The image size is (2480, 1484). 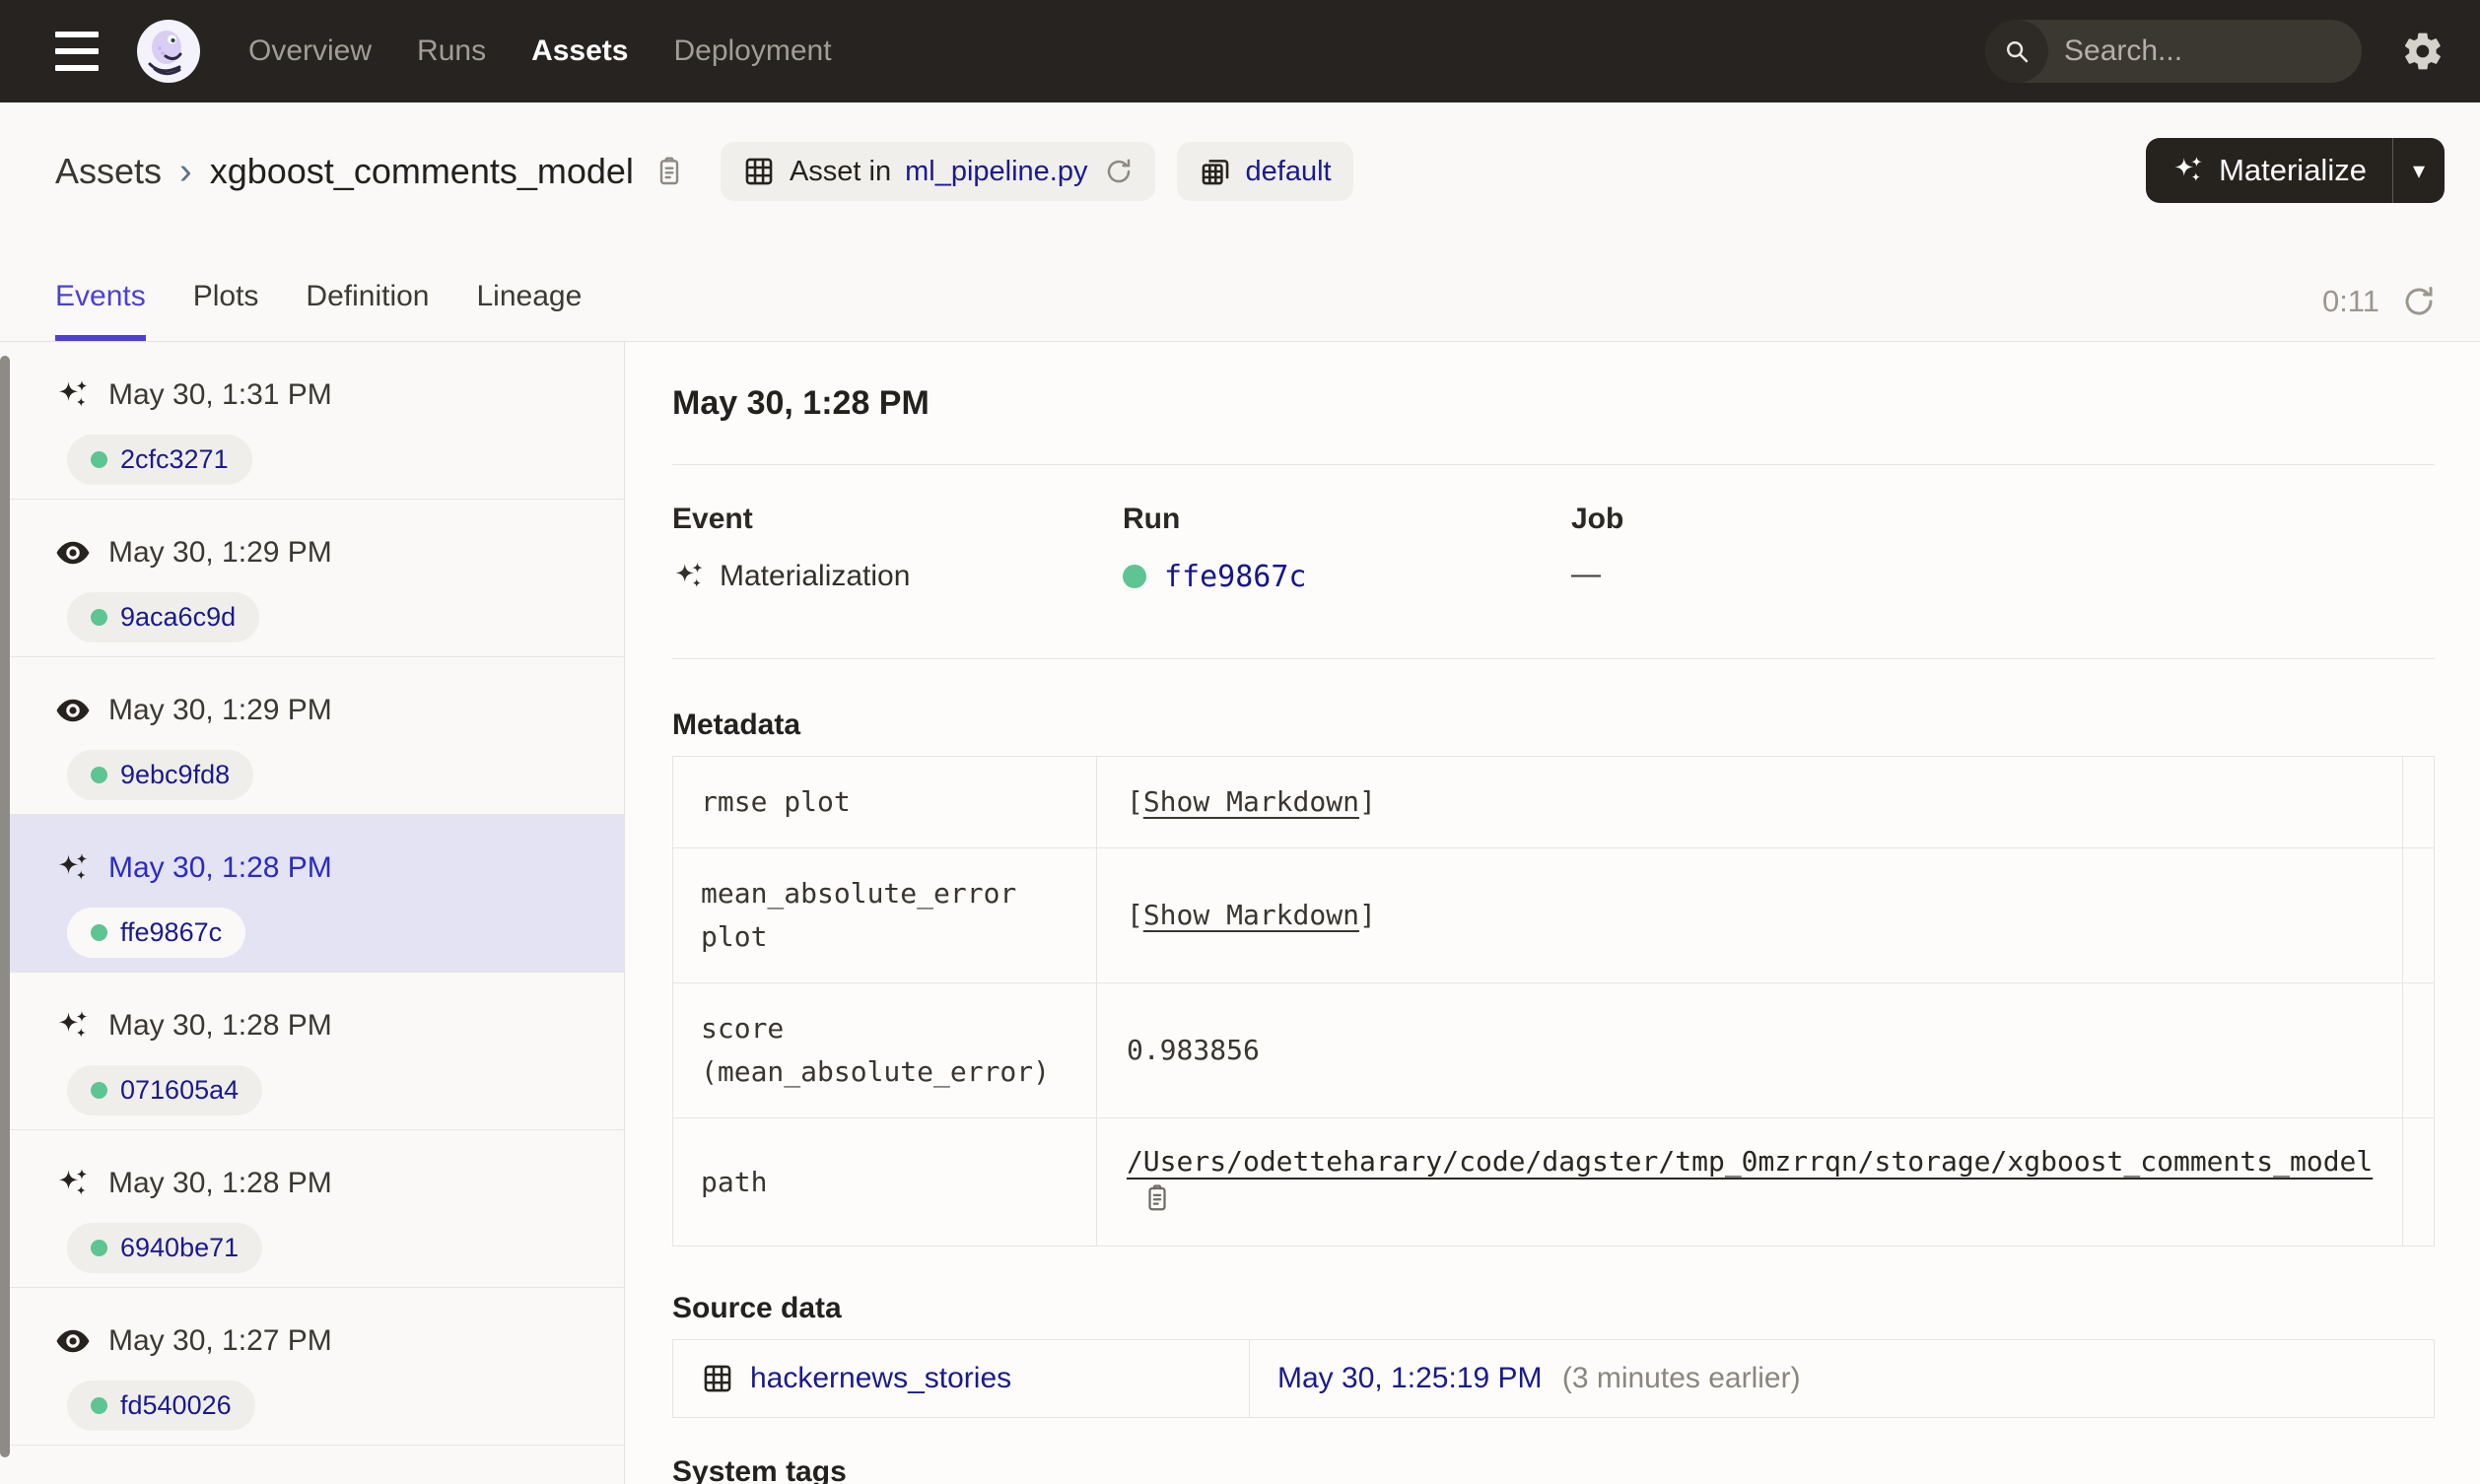 What do you see at coordinates (2419, 171) in the screenshot?
I see `materialize-dropdown-caret: ▾` at bounding box center [2419, 171].